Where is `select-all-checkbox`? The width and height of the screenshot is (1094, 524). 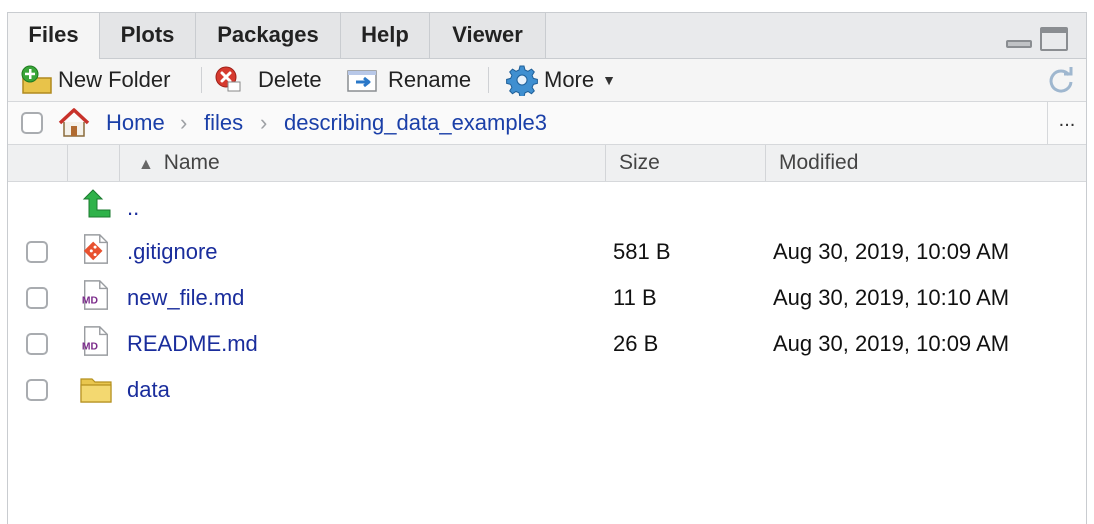
select-all-checkbox is located at coordinates (32, 123).